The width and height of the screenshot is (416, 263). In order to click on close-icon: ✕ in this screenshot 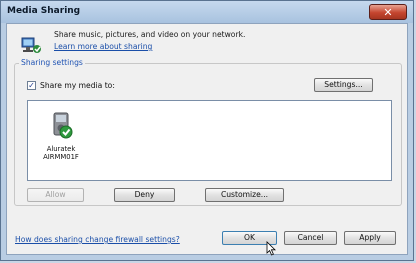, I will do `click(388, 12)`.